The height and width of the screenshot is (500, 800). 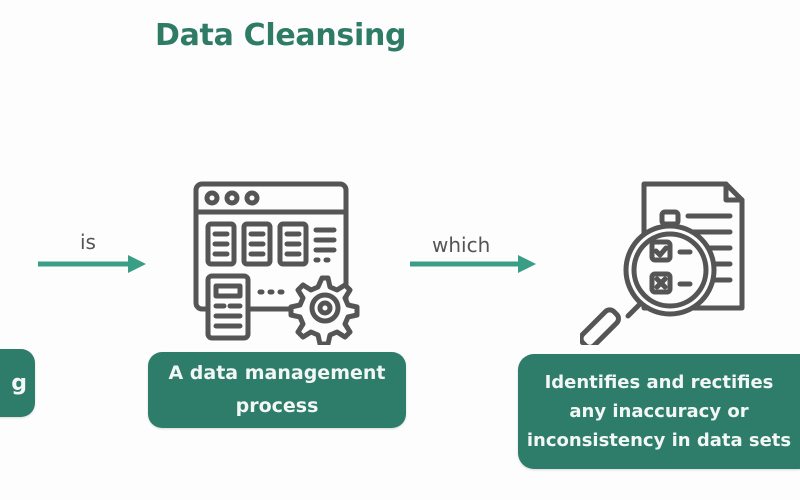 I want to click on box-middle-line-1: A data management, so click(x=277, y=373).